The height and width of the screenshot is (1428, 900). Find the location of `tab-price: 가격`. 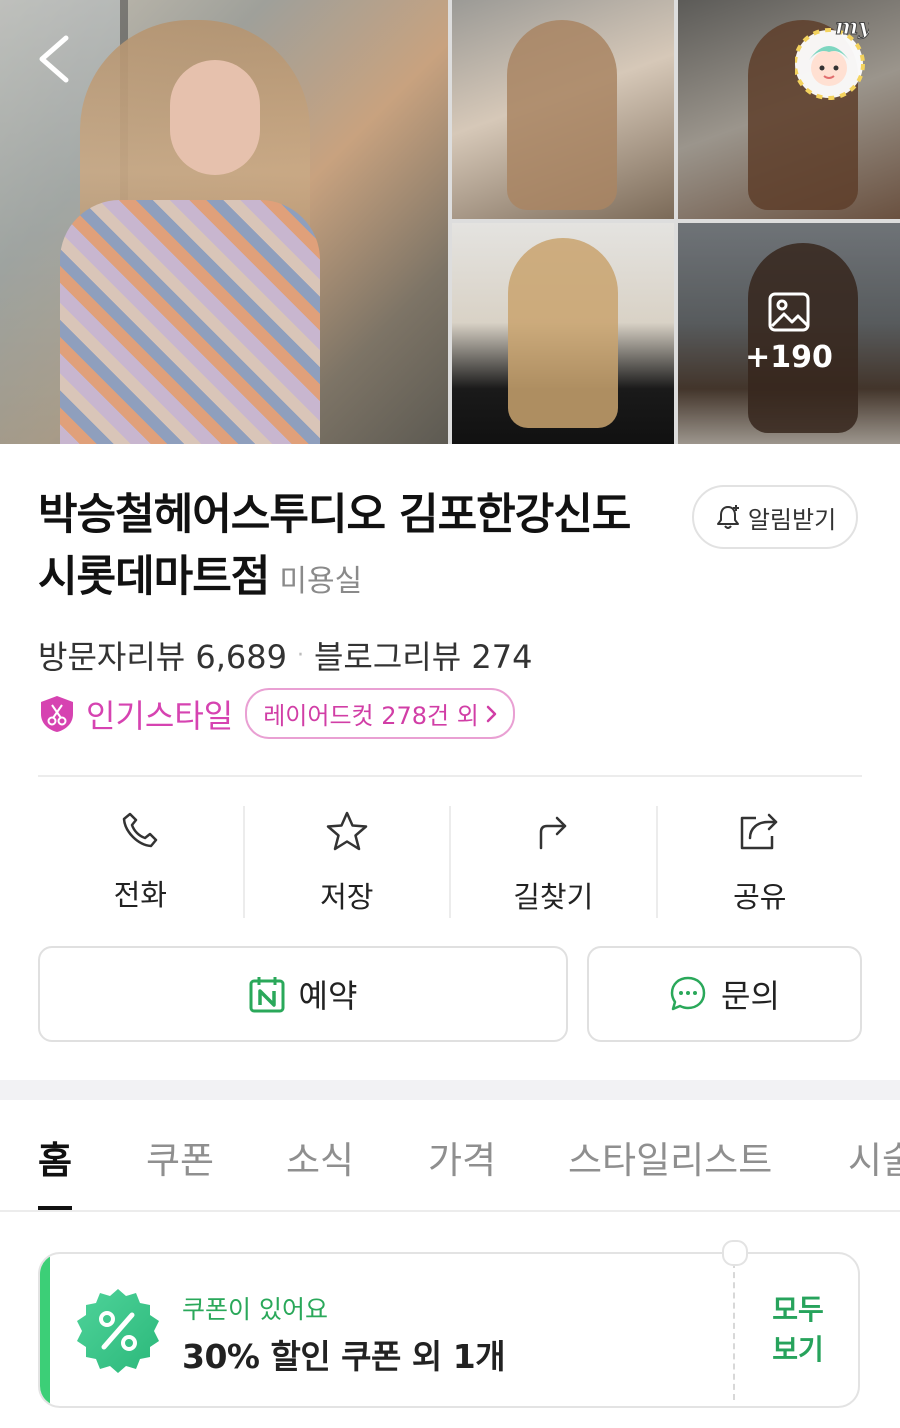

tab-price: 가격 is located at coordinates (462, 1157).